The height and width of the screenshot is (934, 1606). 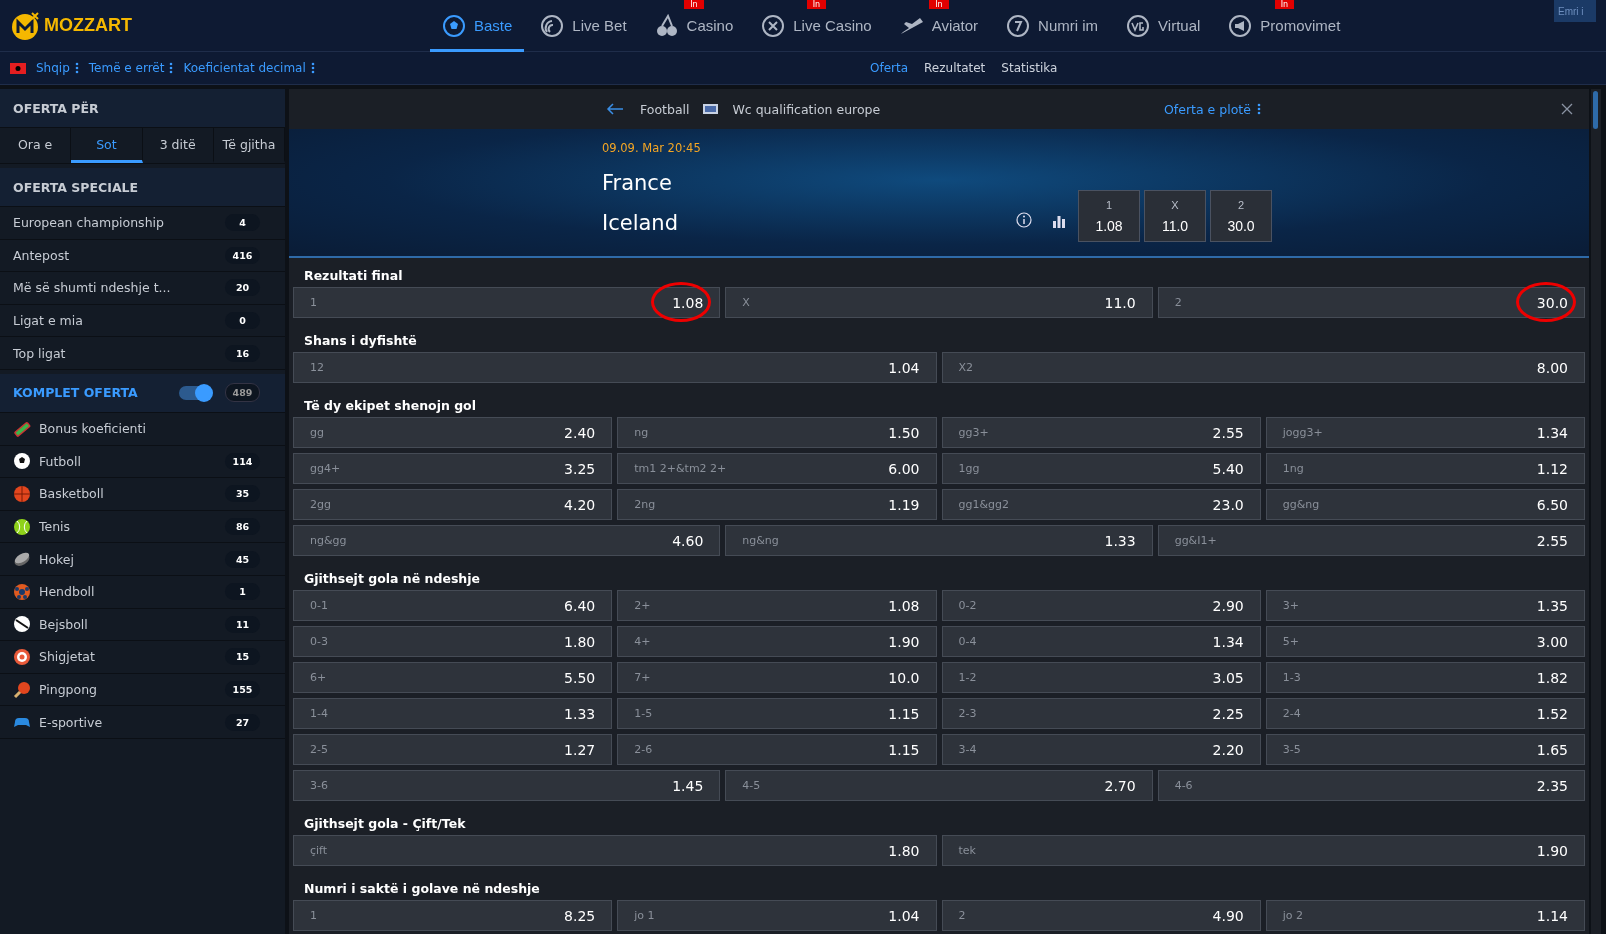 What do you see at coordinates (453, 713) in the screenshot?
I see `odds-button: 1-4 1.33` at bounding box center [453, 713].